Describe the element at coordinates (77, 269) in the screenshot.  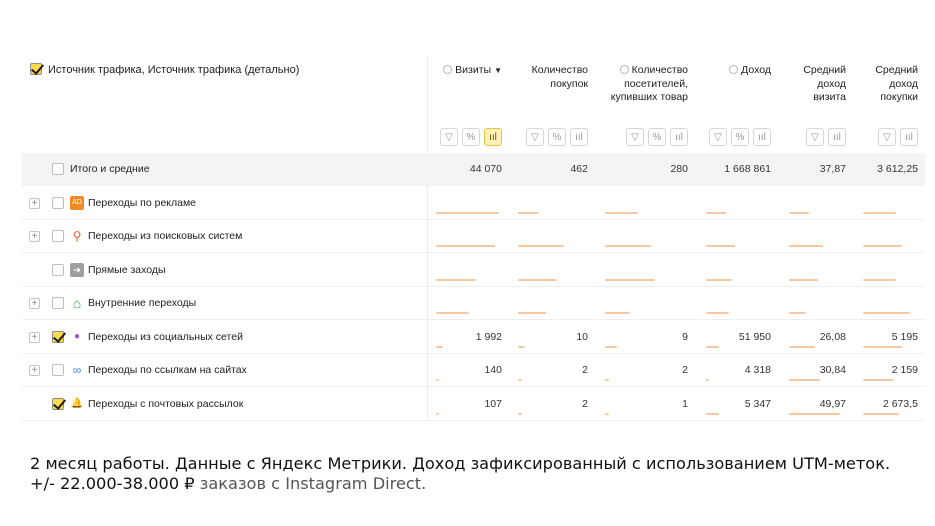
I see `arrow-right-icon: ➜` at that location.